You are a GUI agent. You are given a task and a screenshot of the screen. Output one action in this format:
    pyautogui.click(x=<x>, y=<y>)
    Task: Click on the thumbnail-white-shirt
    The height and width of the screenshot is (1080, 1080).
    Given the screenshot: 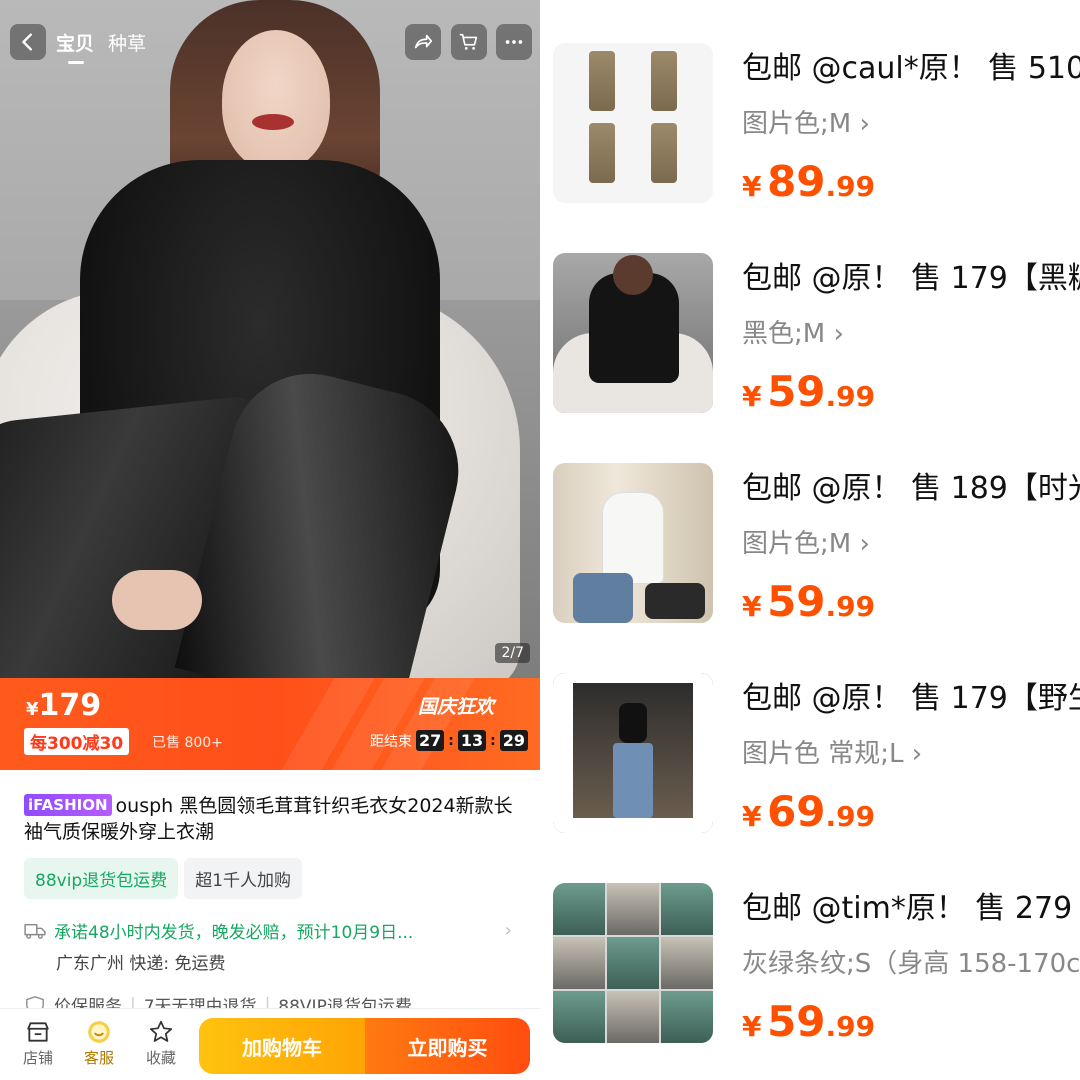 What is the action you would take?
    pyautogui.click(x=633, y=538)
    